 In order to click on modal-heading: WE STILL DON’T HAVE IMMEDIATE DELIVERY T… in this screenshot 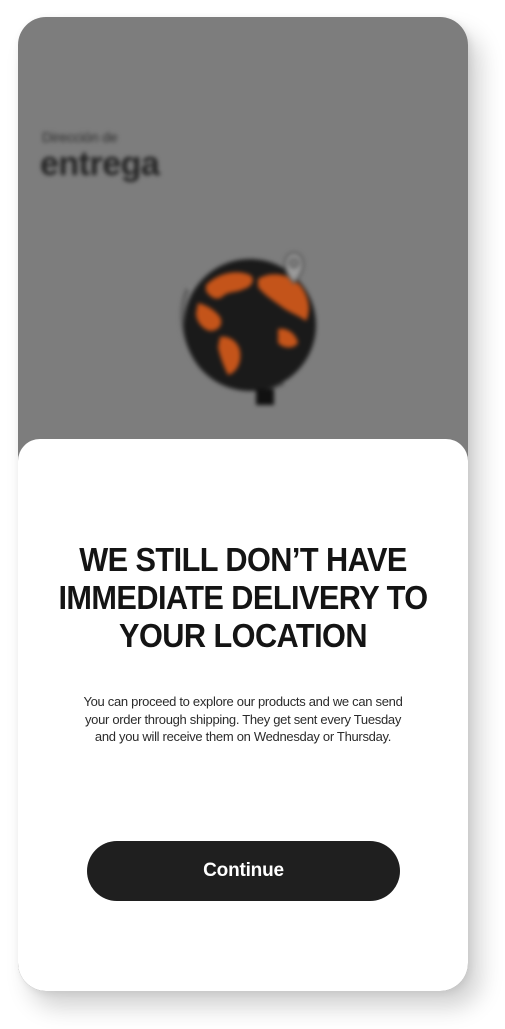, I will do `click(243, 597)`.